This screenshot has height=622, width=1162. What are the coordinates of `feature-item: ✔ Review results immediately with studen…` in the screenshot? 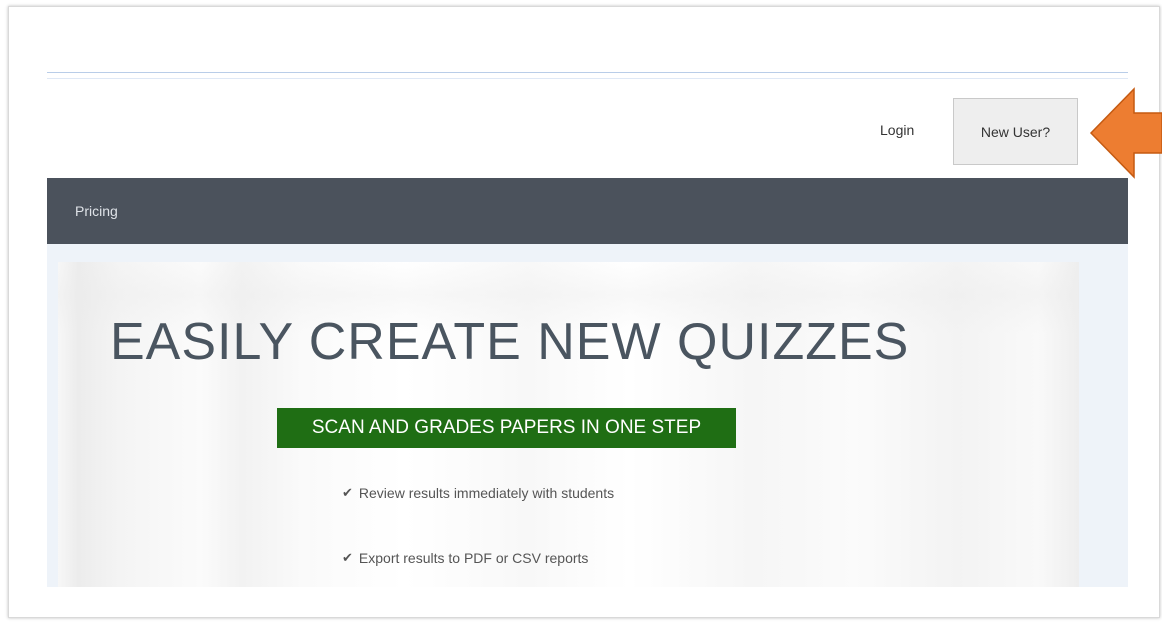 It's located at (478, 493).